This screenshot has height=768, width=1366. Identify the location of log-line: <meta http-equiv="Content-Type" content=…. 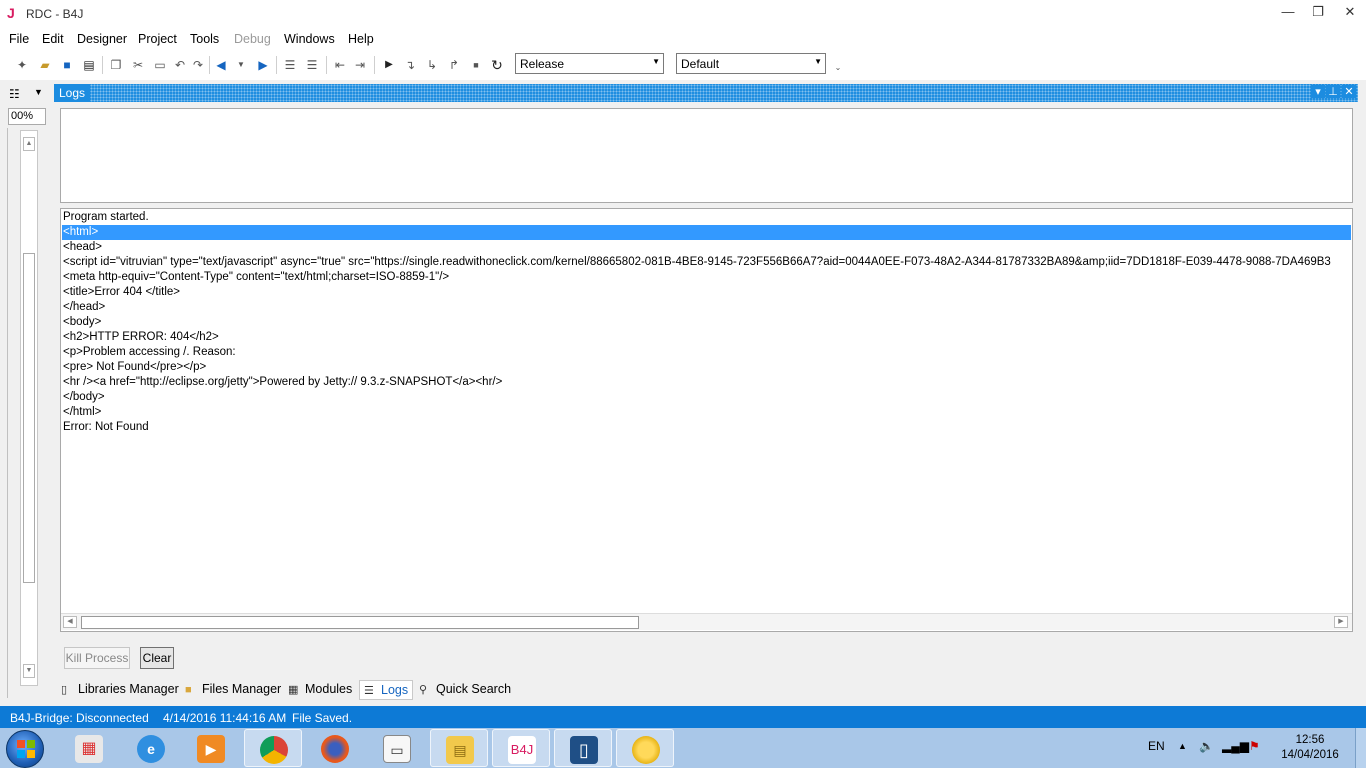
(255, 277).